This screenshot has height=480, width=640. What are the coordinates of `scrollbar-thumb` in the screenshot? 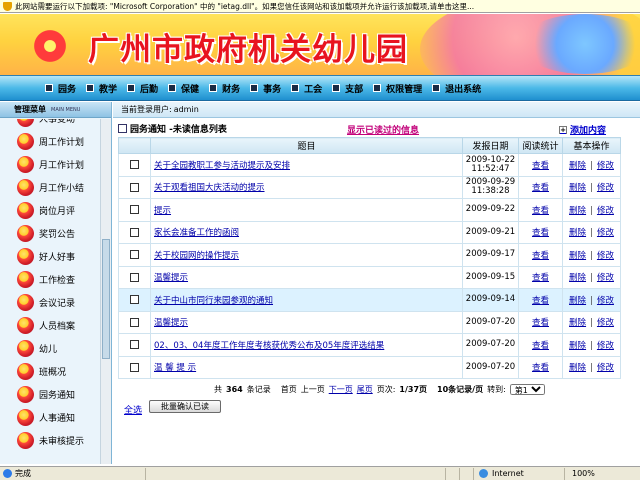 It's located at (106, 299).